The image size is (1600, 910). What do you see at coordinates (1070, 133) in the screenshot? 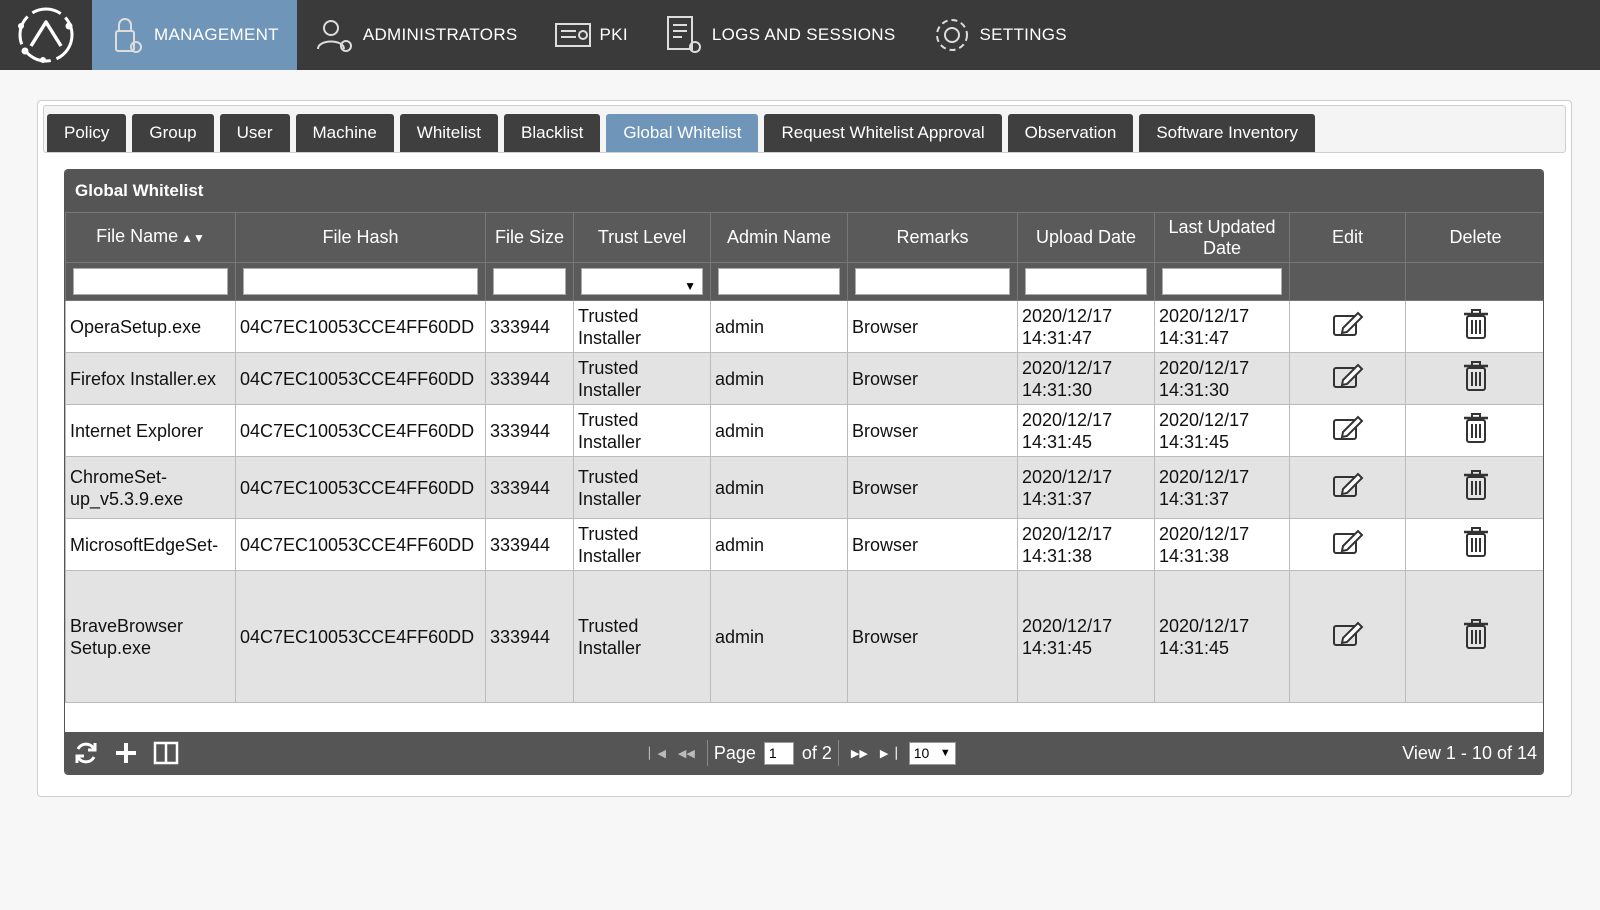
I see `tab-observation: Observation` at bounding box center [1070, 133].